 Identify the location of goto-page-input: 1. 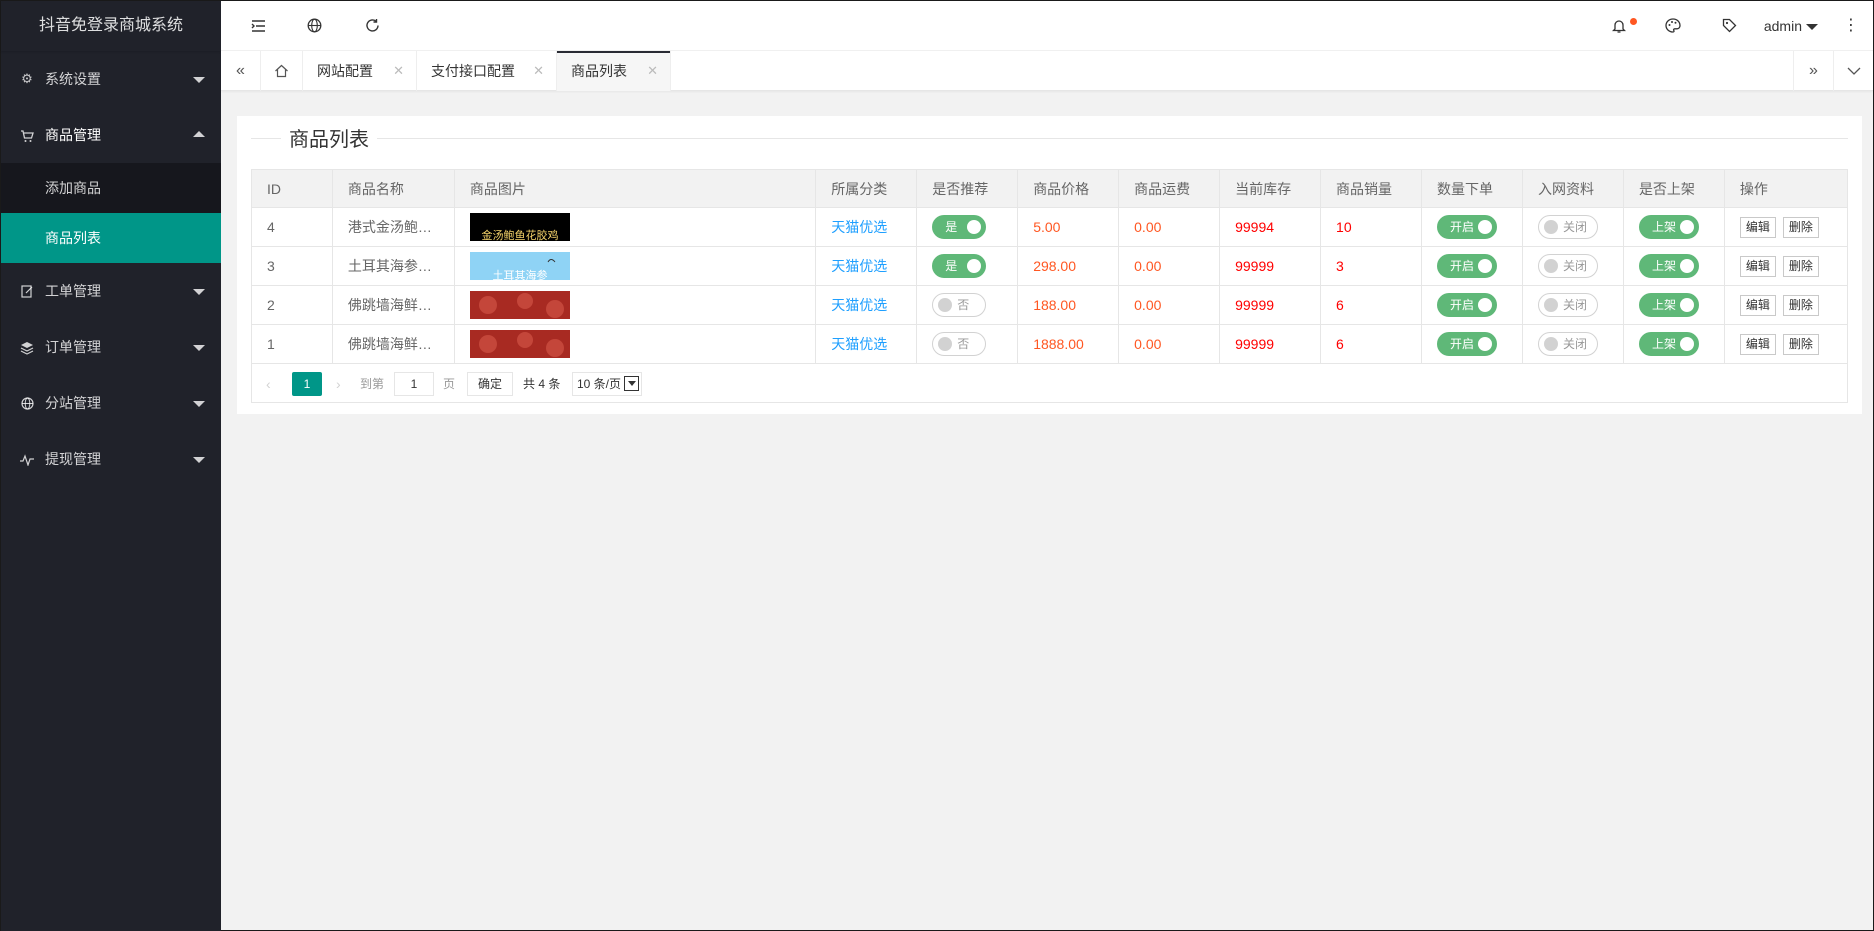
(414, 384).